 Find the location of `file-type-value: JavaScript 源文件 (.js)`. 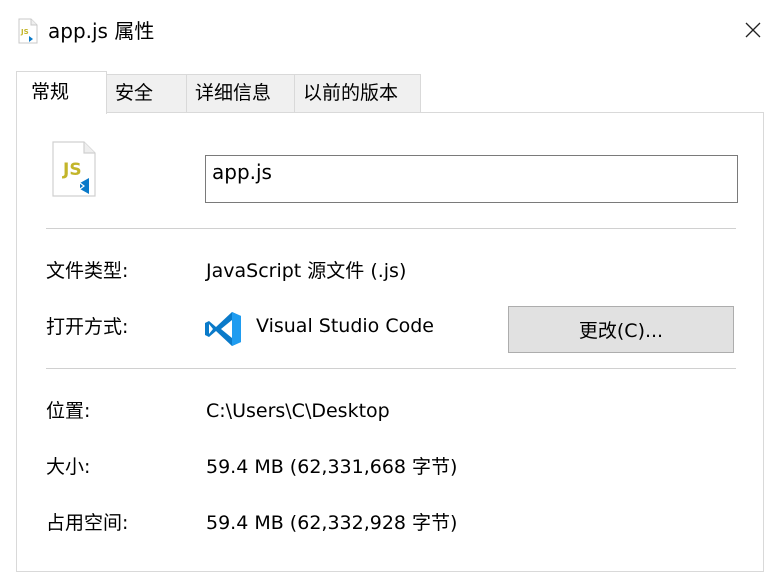

file-type-value: JavaScript 源文件 (.js) is located at coordinates (306, 271).